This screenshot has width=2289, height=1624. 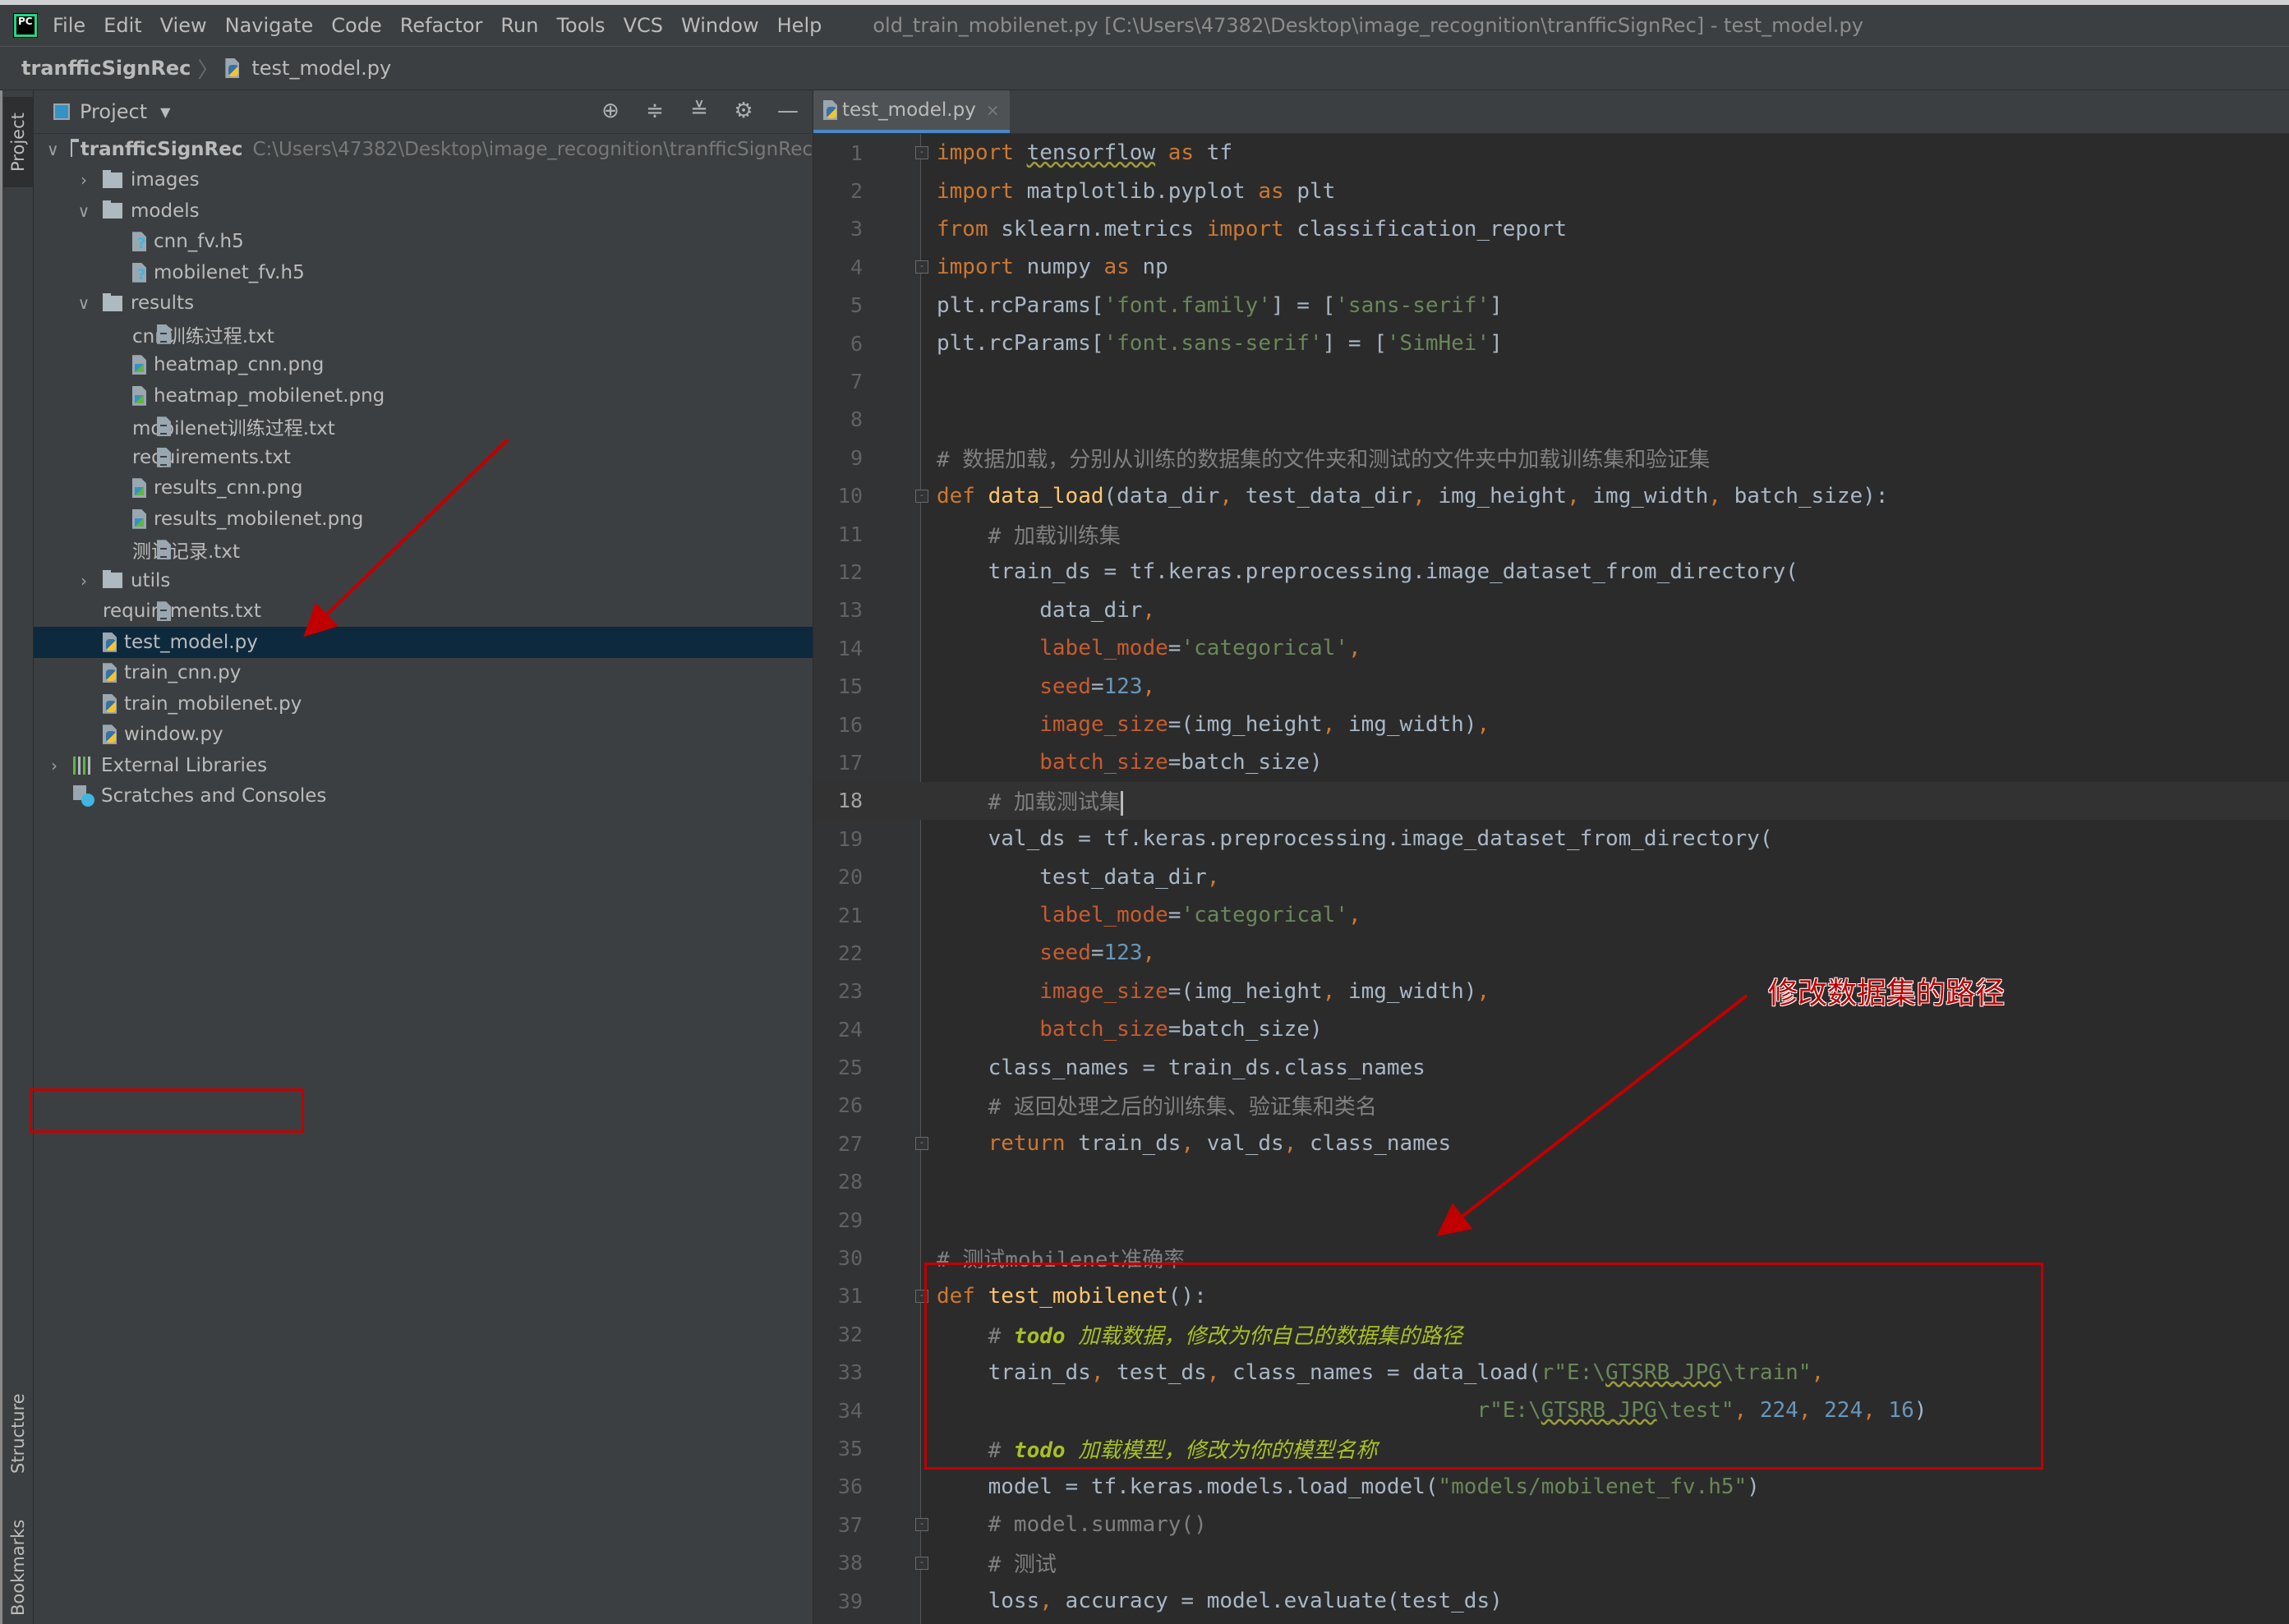 What do you see at coordinates (830, 110) in the screenshot?
I see `python-file-icon` at bounding box center [830, 110].